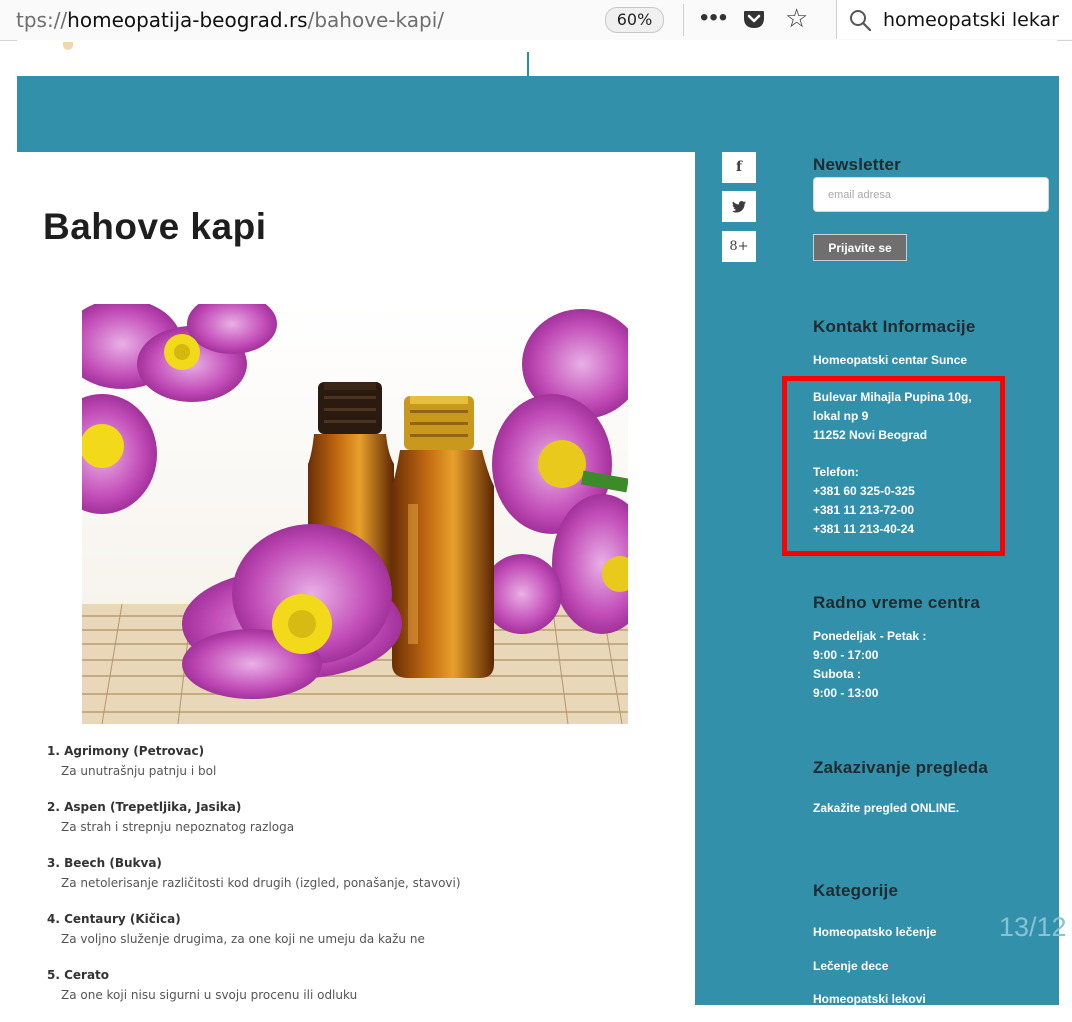 The width and height of the screenshot is (1072, 1022). I want to click on twitter-icon, so click(739, 207).